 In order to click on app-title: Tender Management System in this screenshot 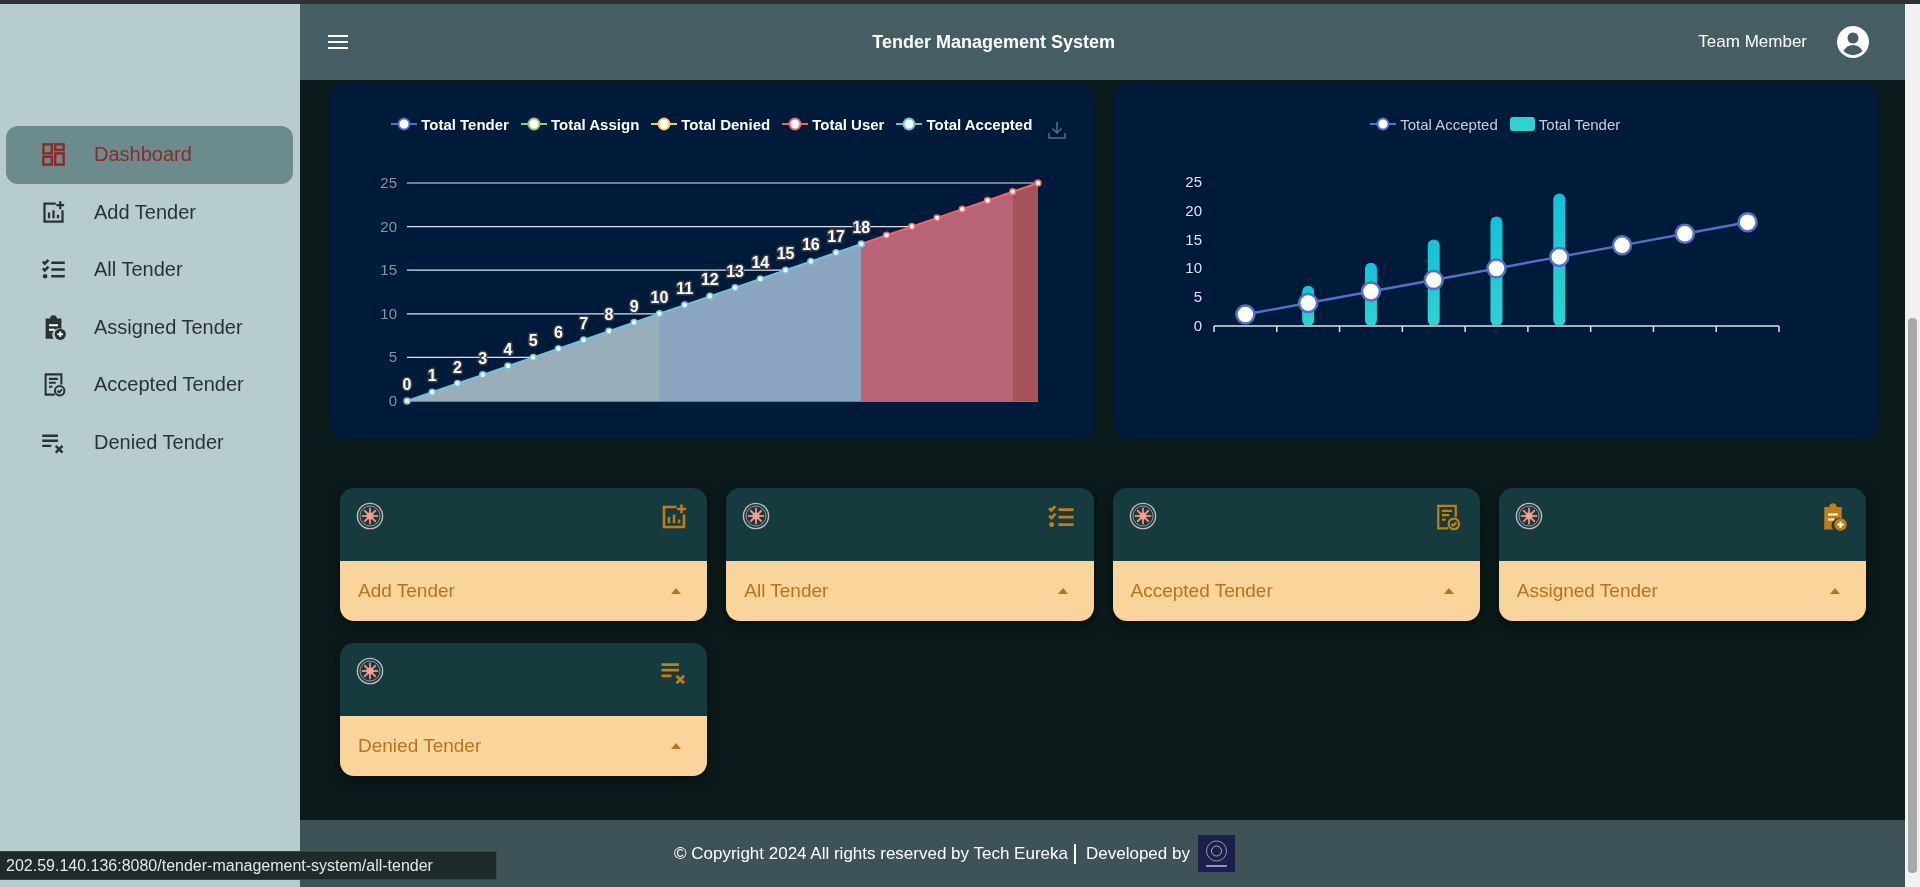, I will do `click(994, 42)`.